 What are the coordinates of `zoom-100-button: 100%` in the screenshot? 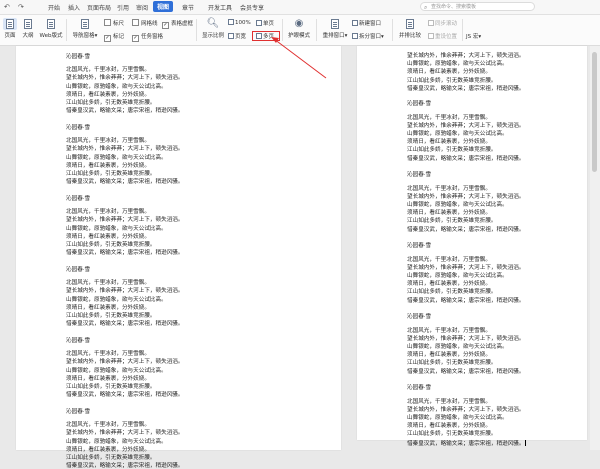 It's located at (239, 22).